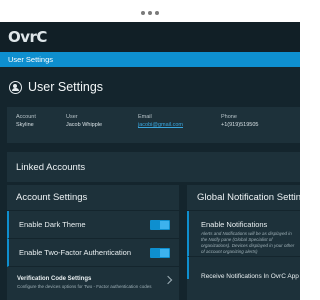 This screenshot has height=300, width=320. Describe the element at coordinates (26, 121) in the screenshot. I see `account-info: Account Skyline` at that location.